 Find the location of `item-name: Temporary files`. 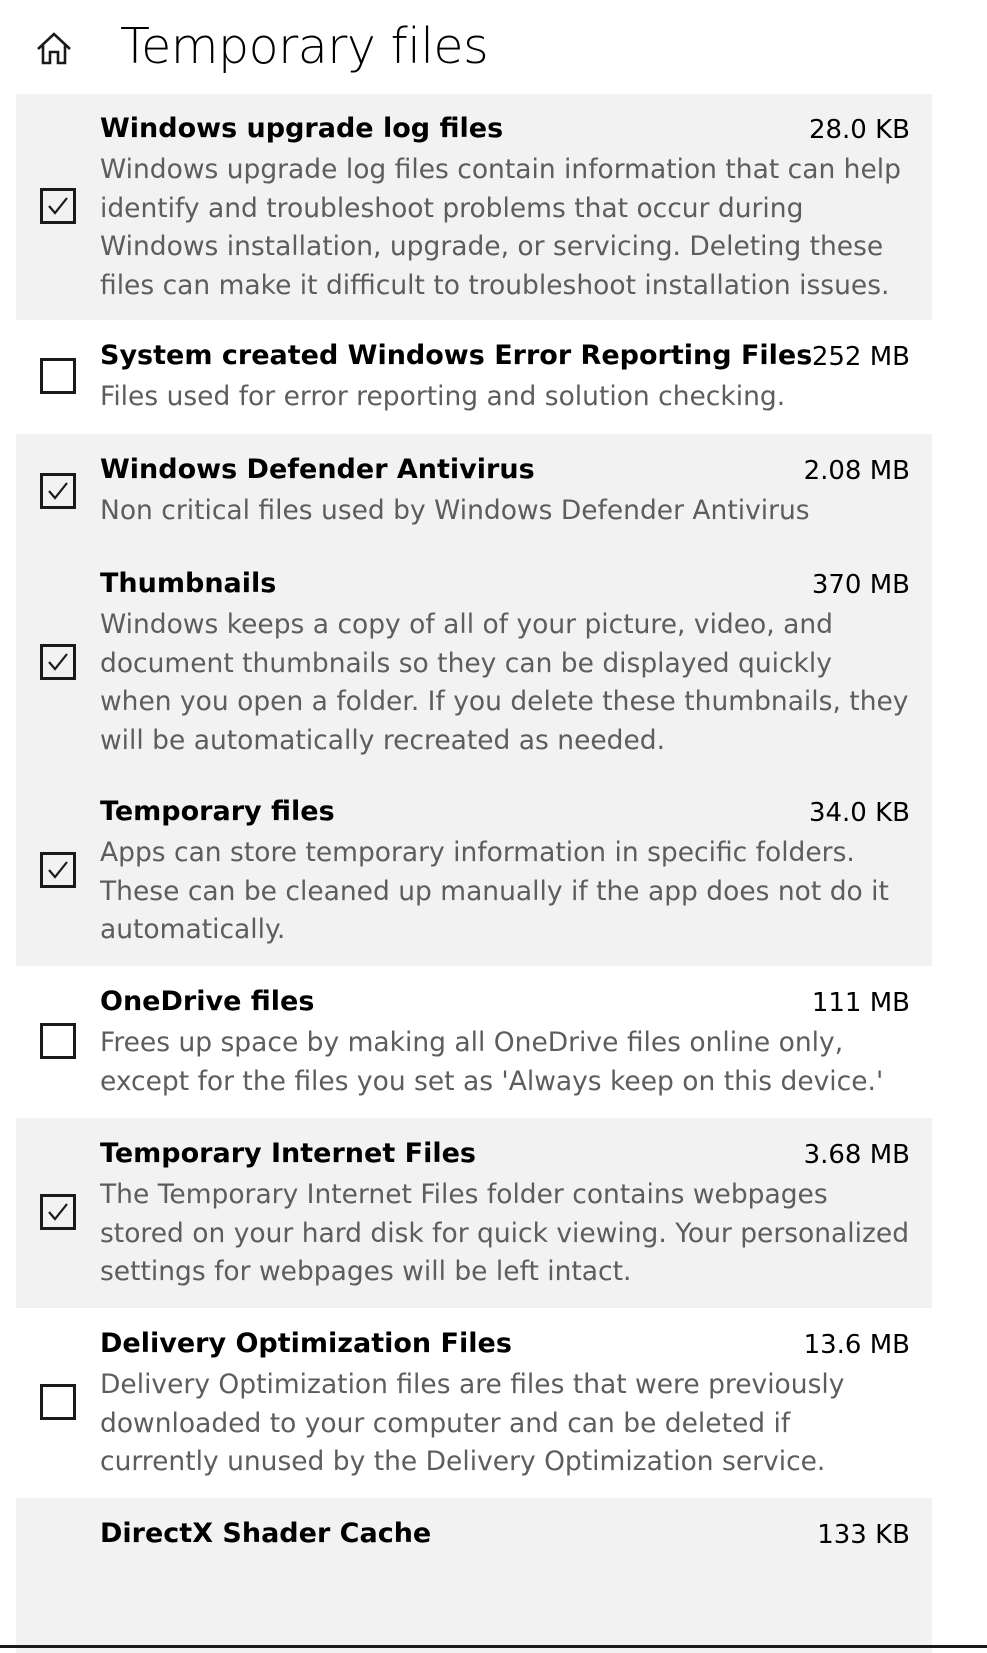

item-name: Temporary files is located at coordinates (217, 811).